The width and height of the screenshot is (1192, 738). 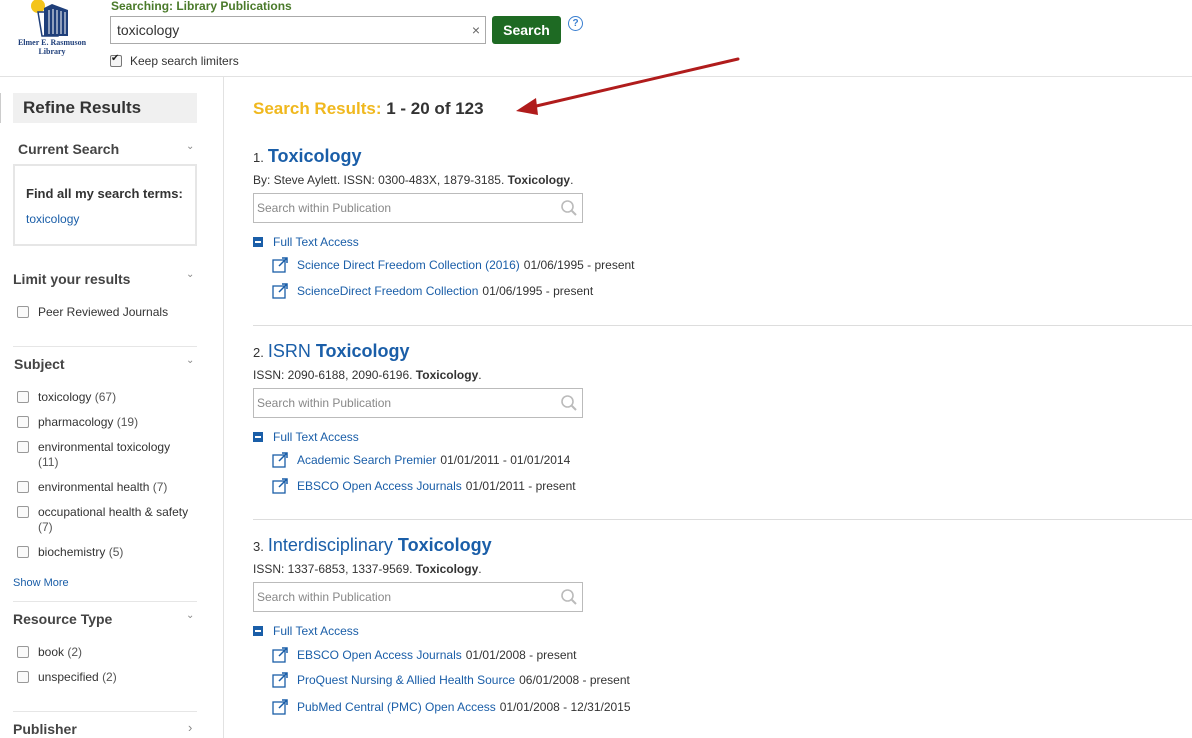 I want to click on access-link: ProQuest Nursing & Allied Health Source, so click(x=406, y=680).